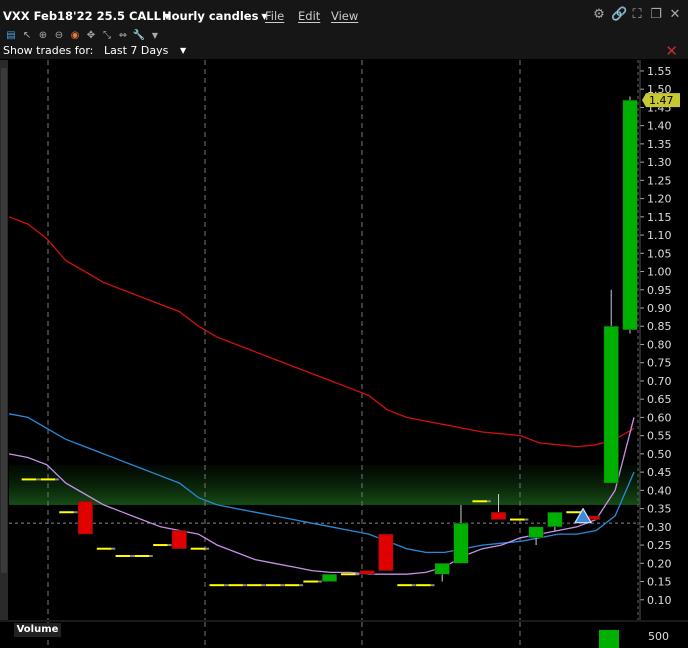  I want to click on y-tick-label: 0.65, so click(659, 399).